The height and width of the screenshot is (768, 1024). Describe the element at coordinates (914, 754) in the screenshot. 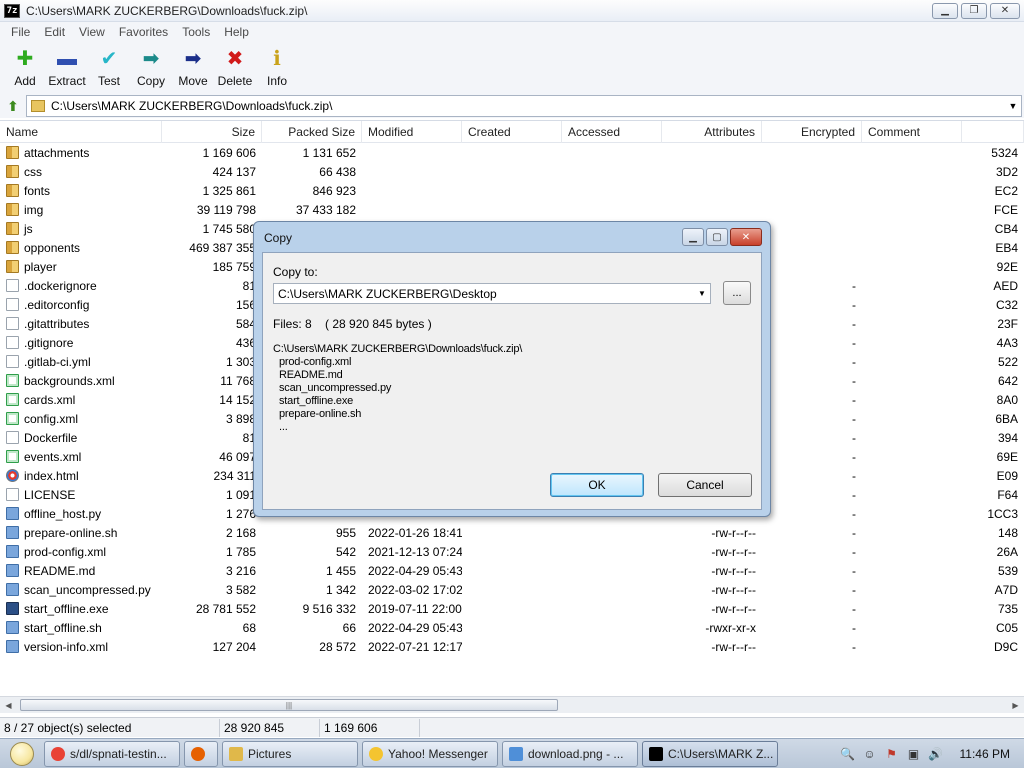

I see `network-icon: ▣` at that location.